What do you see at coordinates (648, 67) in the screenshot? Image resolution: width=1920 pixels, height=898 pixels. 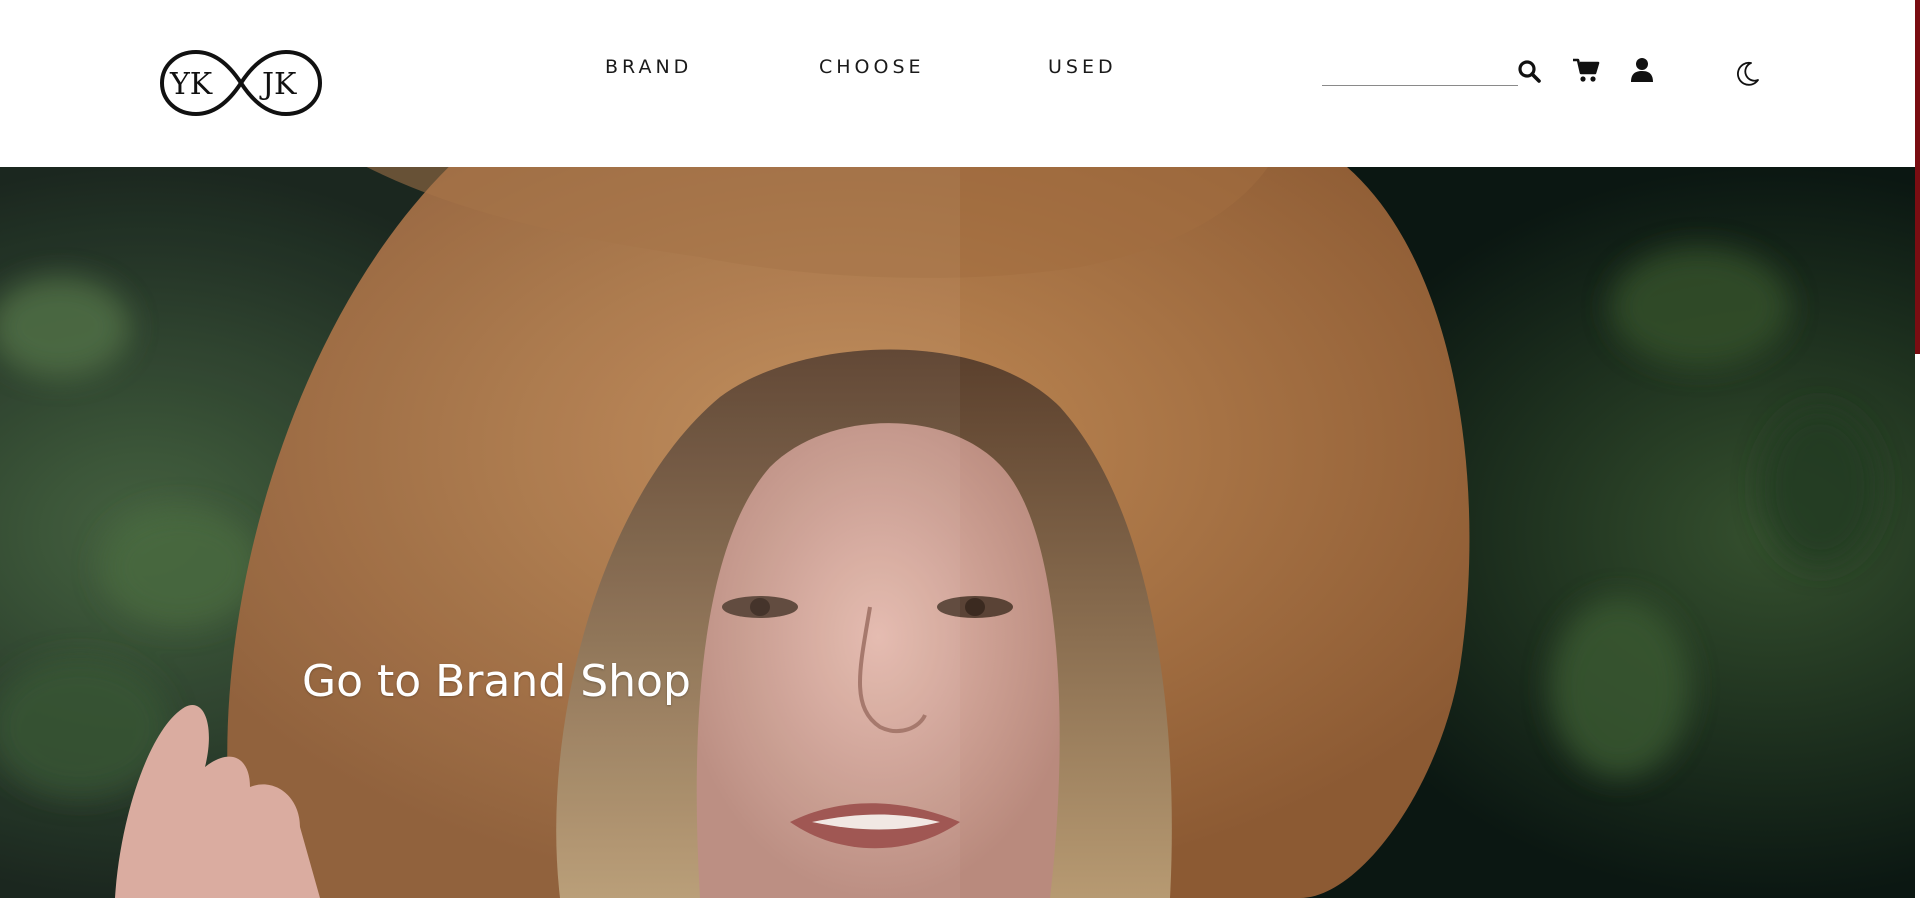 I see `nav-brand: BRAND` at bounding box center [648, 67].